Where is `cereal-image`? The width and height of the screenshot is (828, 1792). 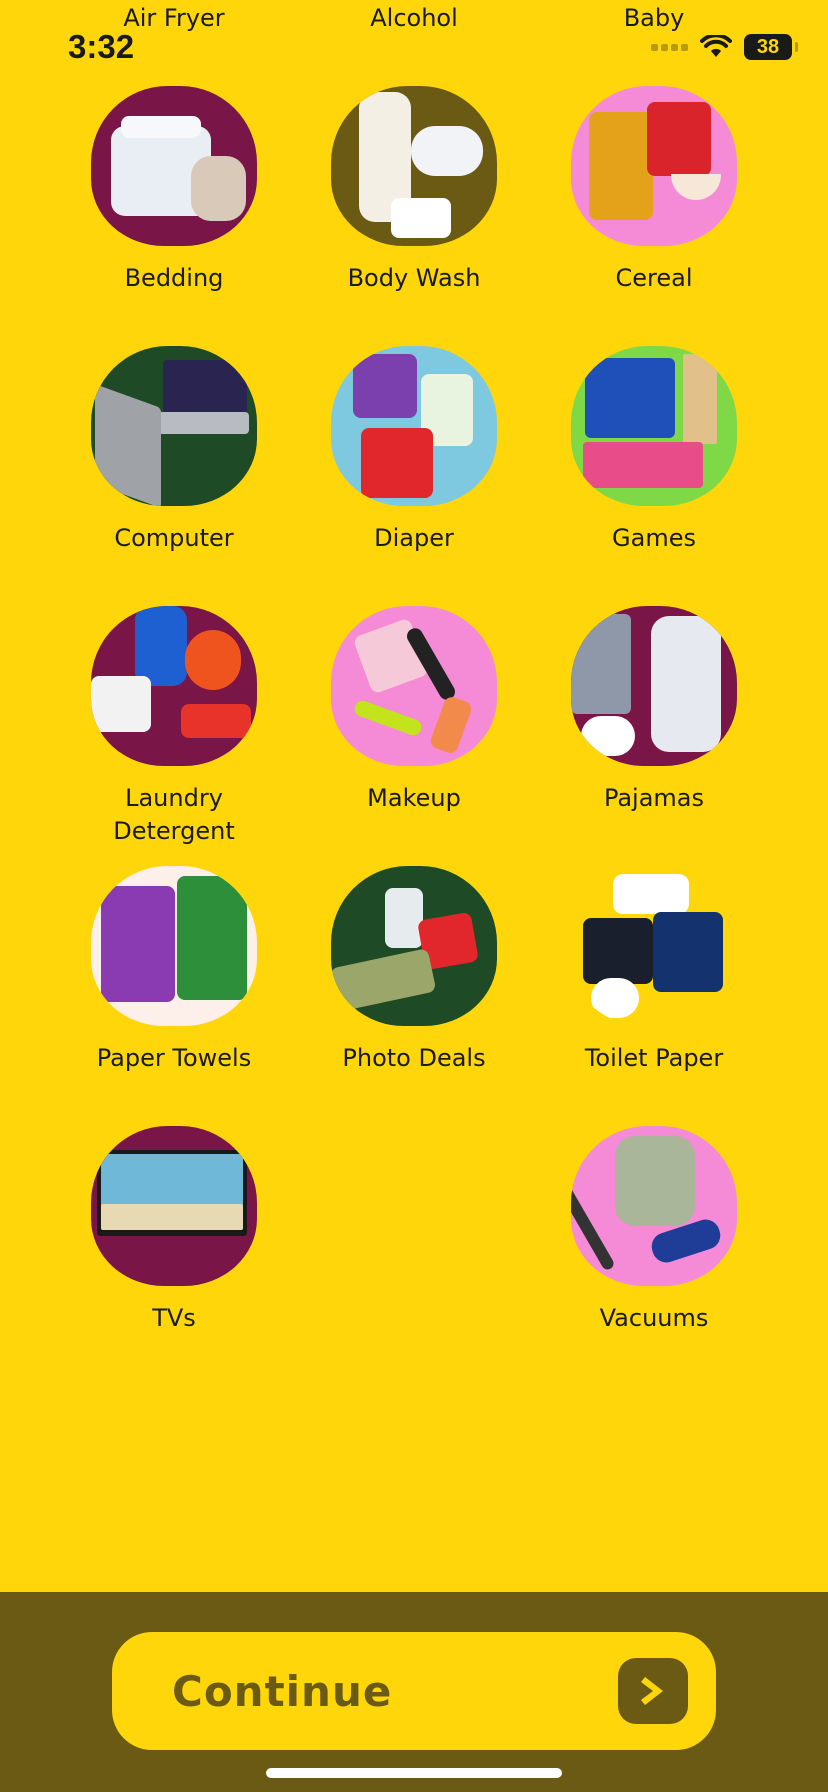
cereal-image is located at coordinates (654, 166).